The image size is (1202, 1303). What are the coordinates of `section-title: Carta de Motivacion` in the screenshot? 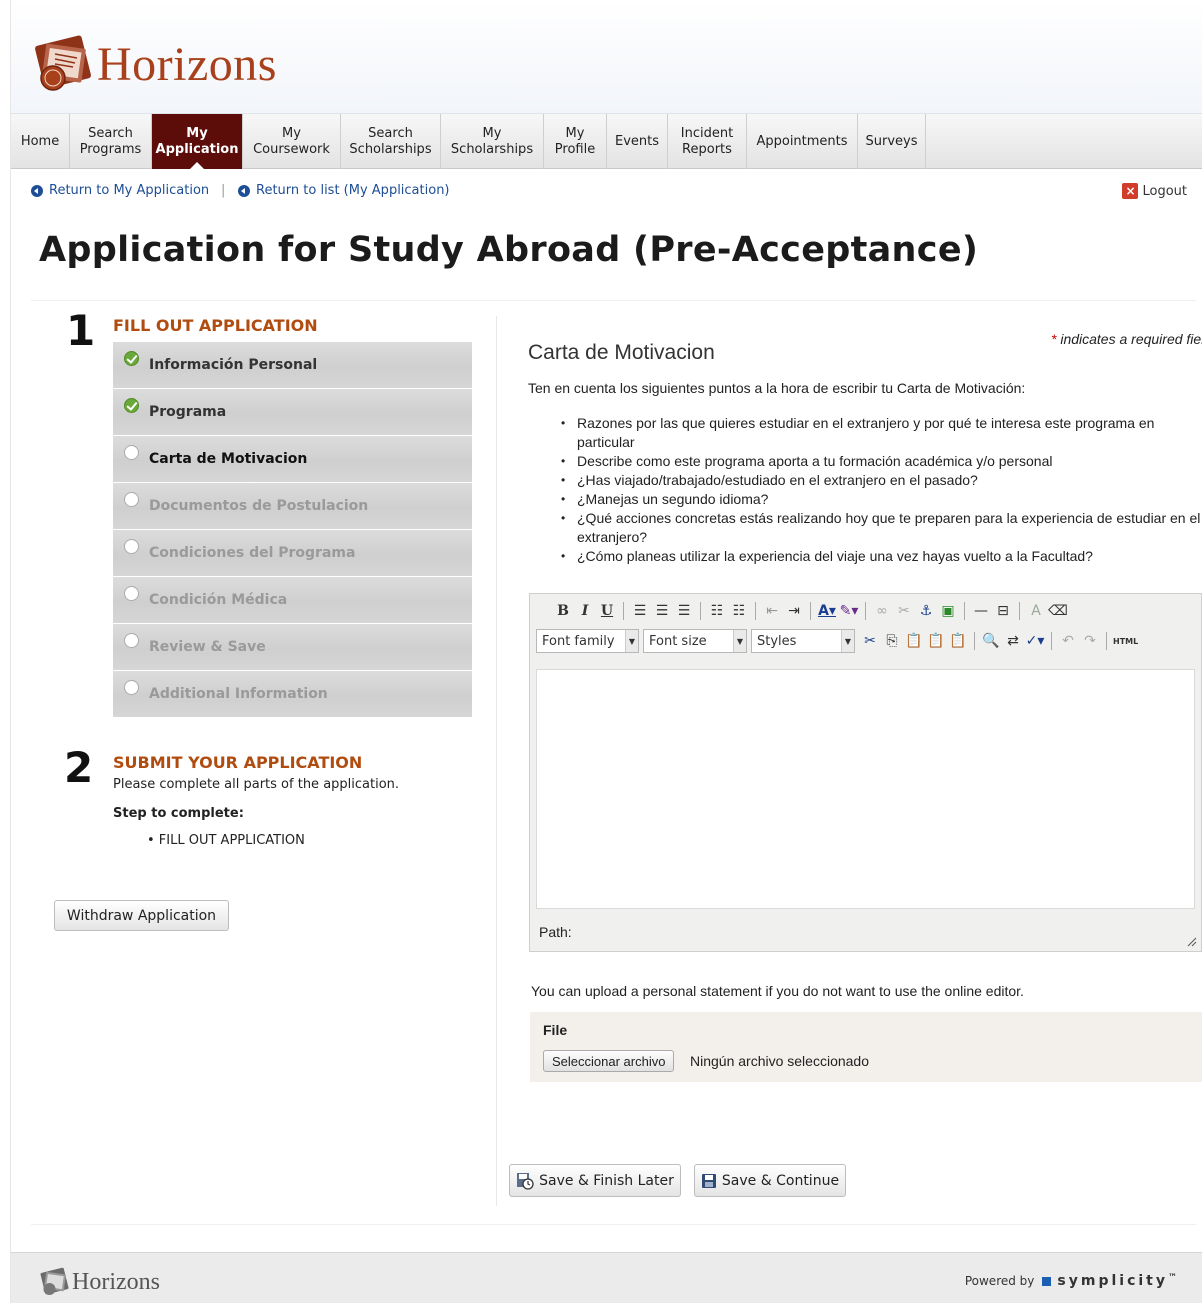 It's located at (621, 352).